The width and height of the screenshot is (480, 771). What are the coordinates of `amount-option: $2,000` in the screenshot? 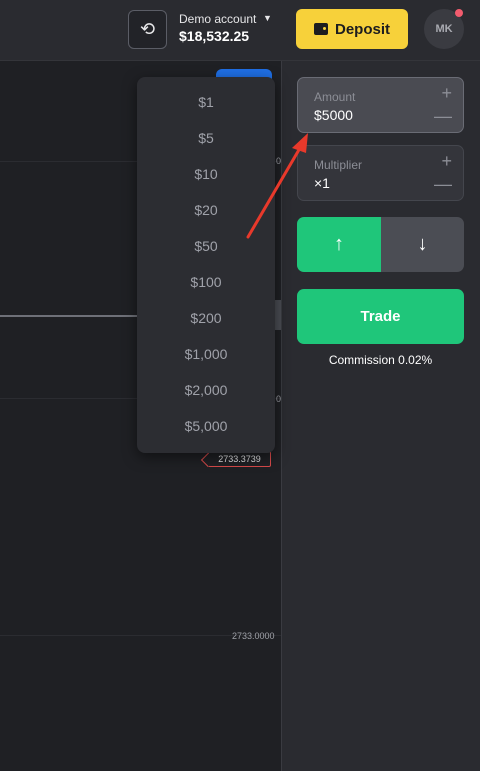 It's located at (206, 390).